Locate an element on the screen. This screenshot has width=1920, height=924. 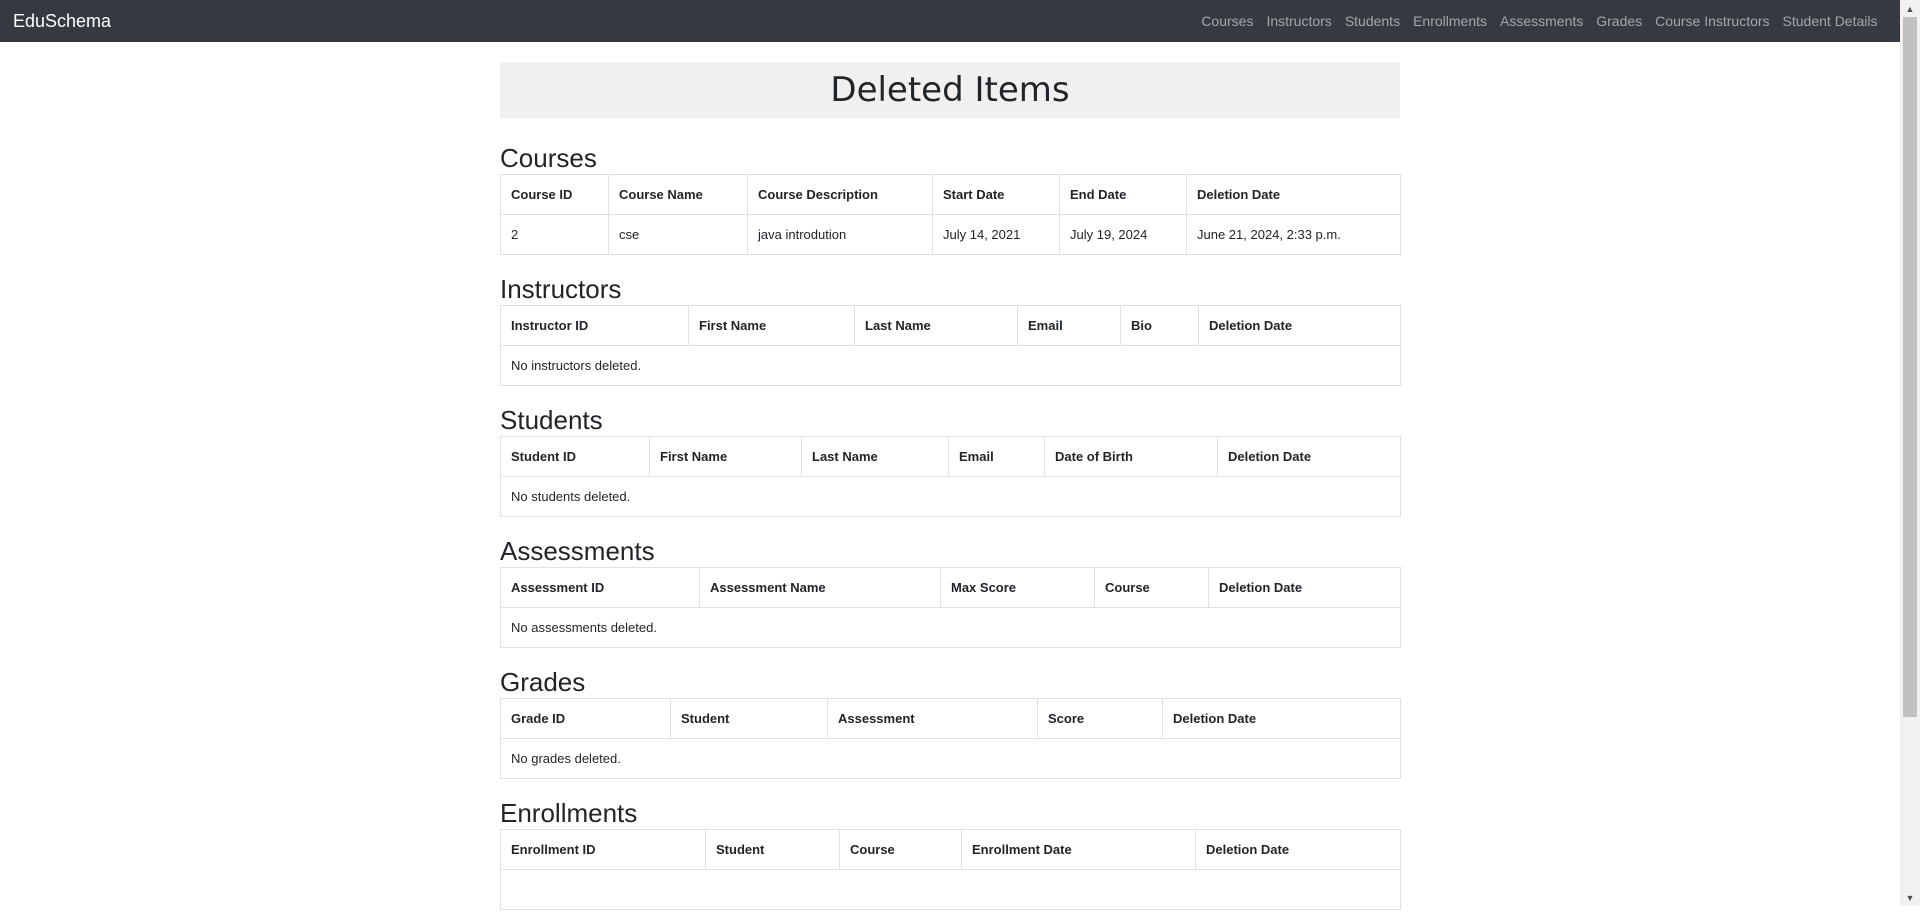
page-header: Deleted Items is located at coordinates (950, 90).